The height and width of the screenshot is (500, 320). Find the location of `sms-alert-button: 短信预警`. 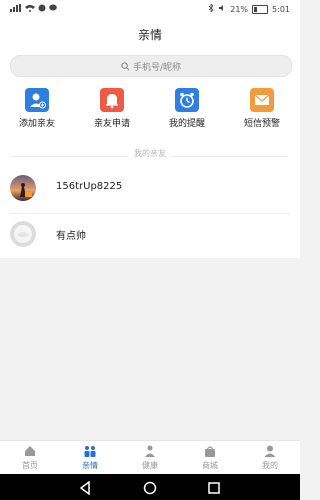

sms-alert-button: 短信预警 is located at coordinates (262, 108).